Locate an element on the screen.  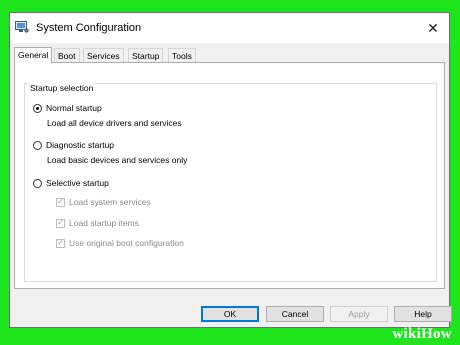
selective-startup-label: Selective startup is located at coordinates (77, 183).